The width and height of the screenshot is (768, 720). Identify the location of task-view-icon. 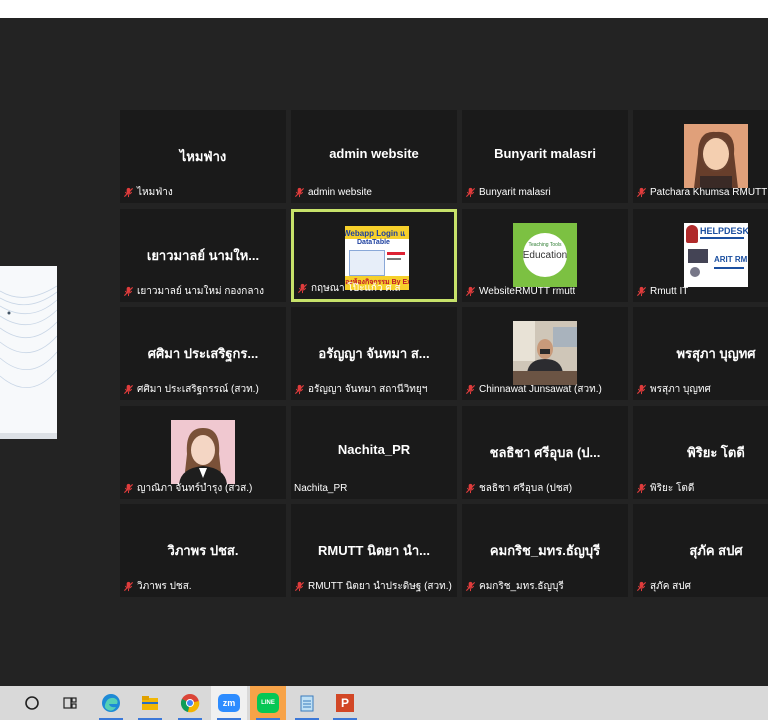
(70, 703).